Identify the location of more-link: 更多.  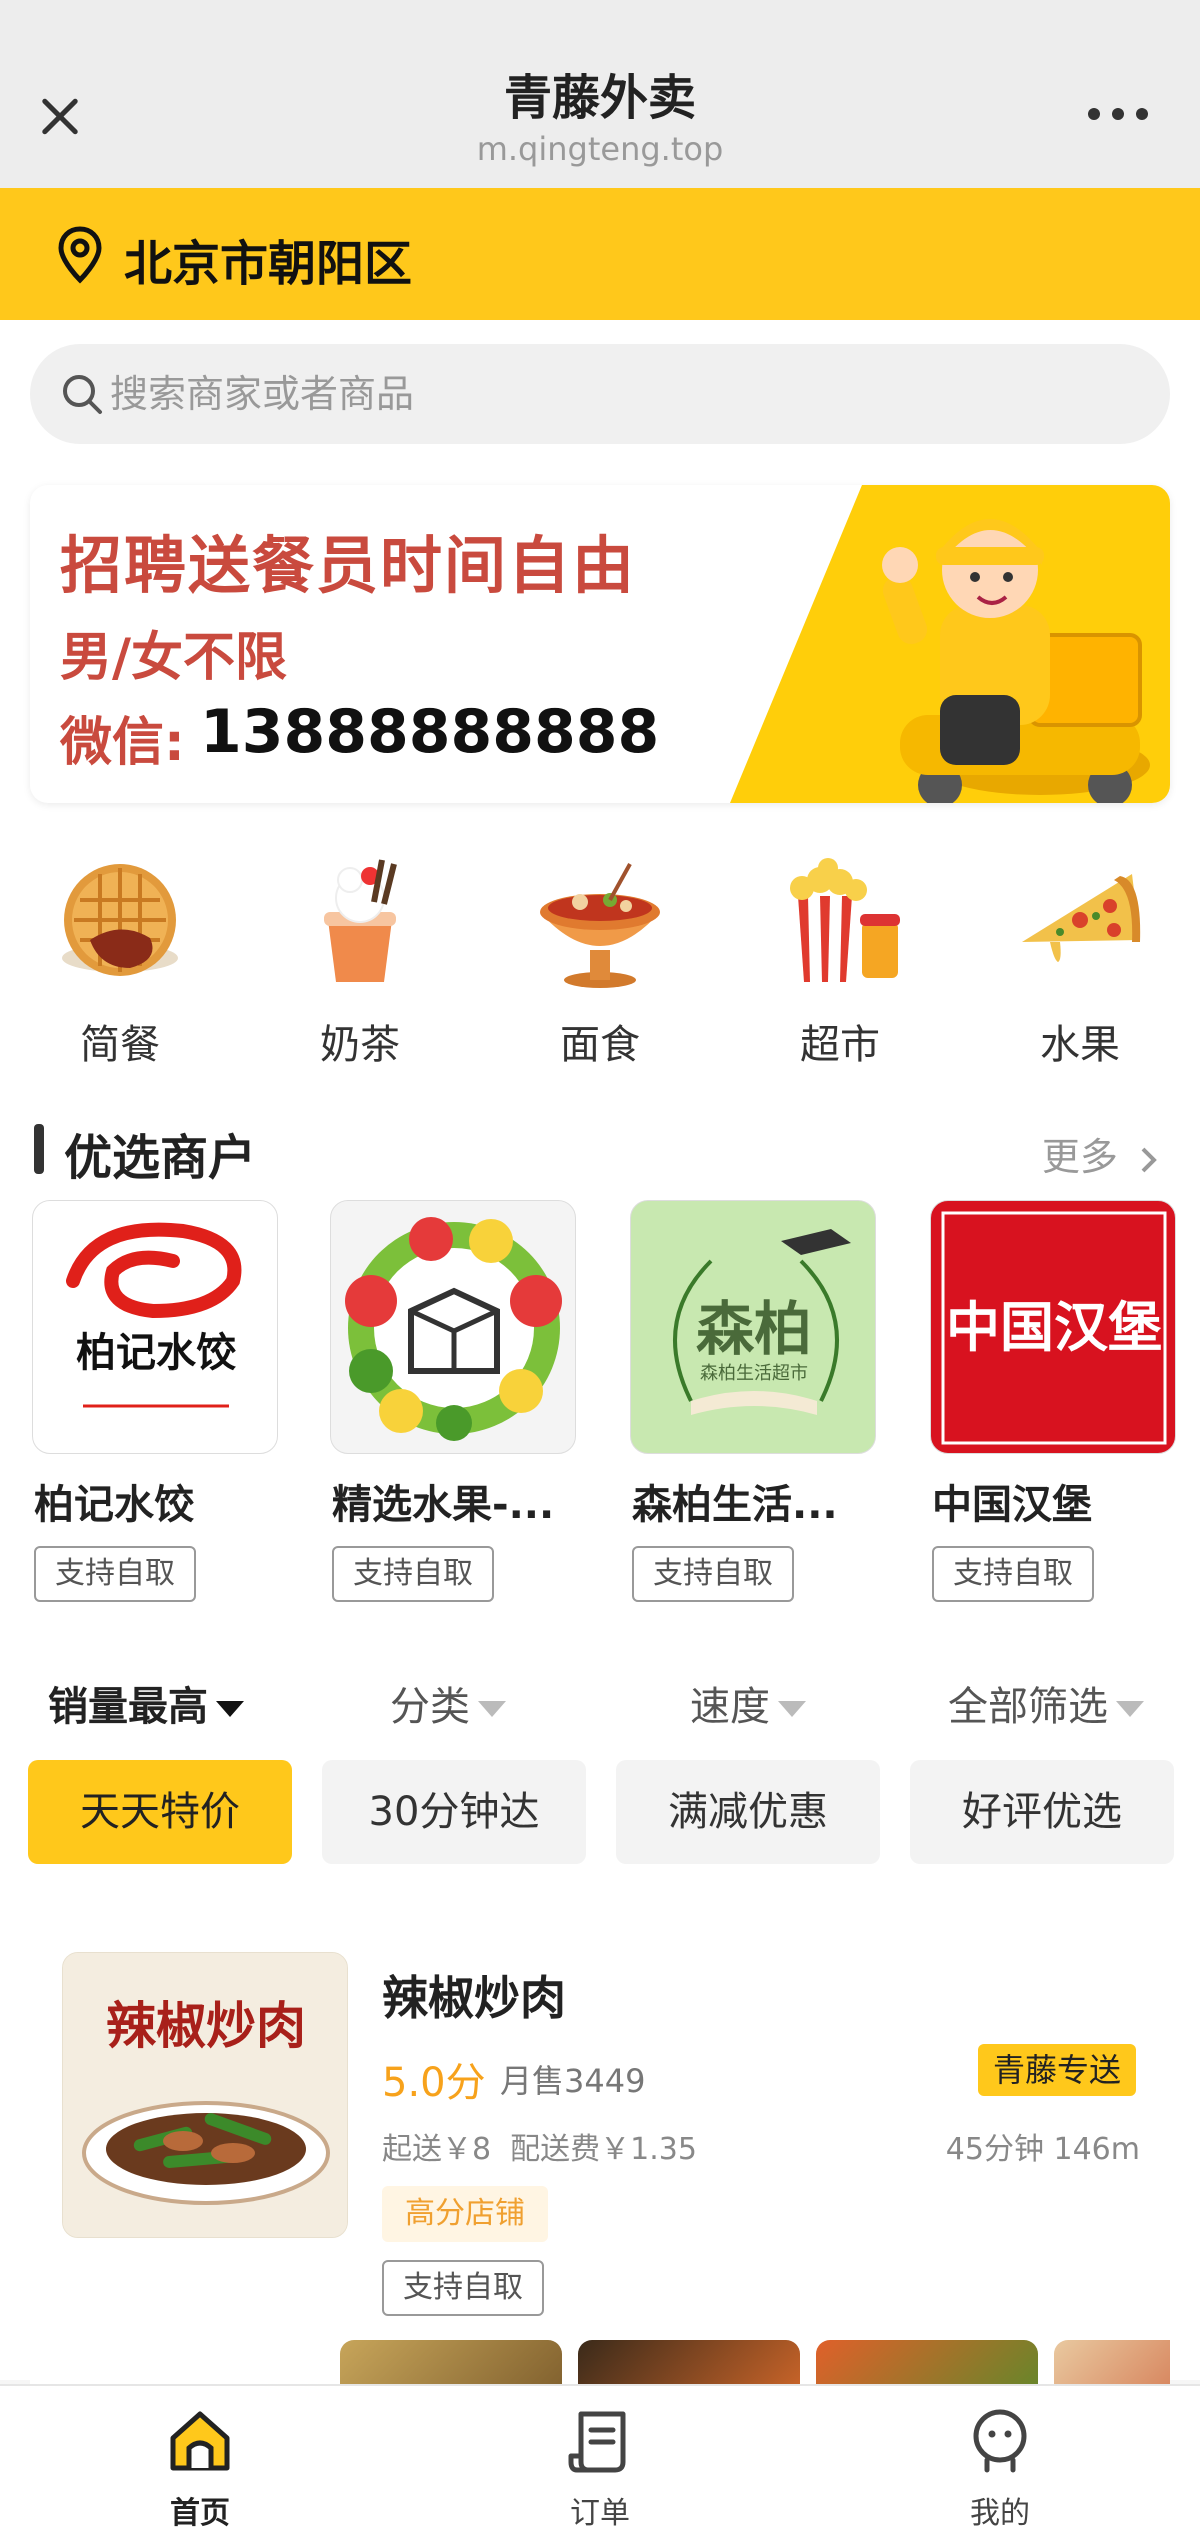
(1101, 1153).